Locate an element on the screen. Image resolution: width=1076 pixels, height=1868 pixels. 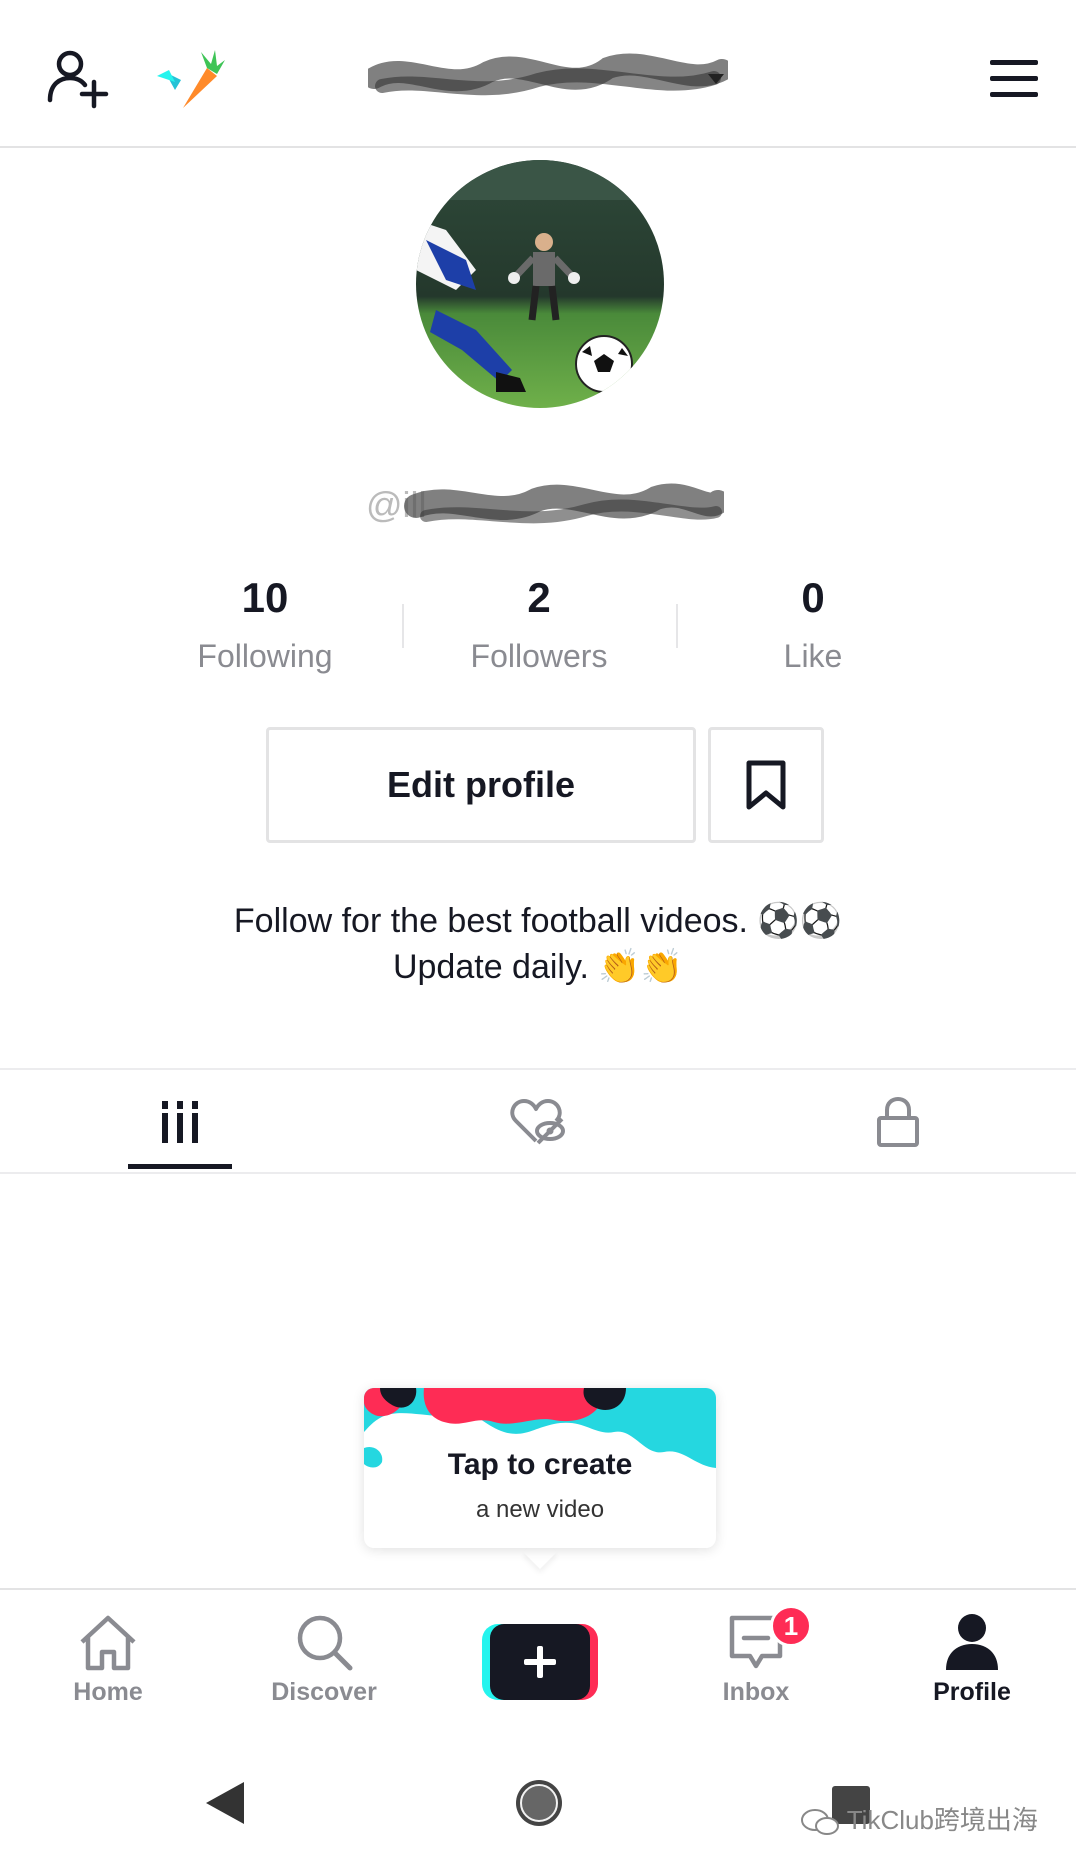
likes-label: Like is located at coordinates (813, 656).